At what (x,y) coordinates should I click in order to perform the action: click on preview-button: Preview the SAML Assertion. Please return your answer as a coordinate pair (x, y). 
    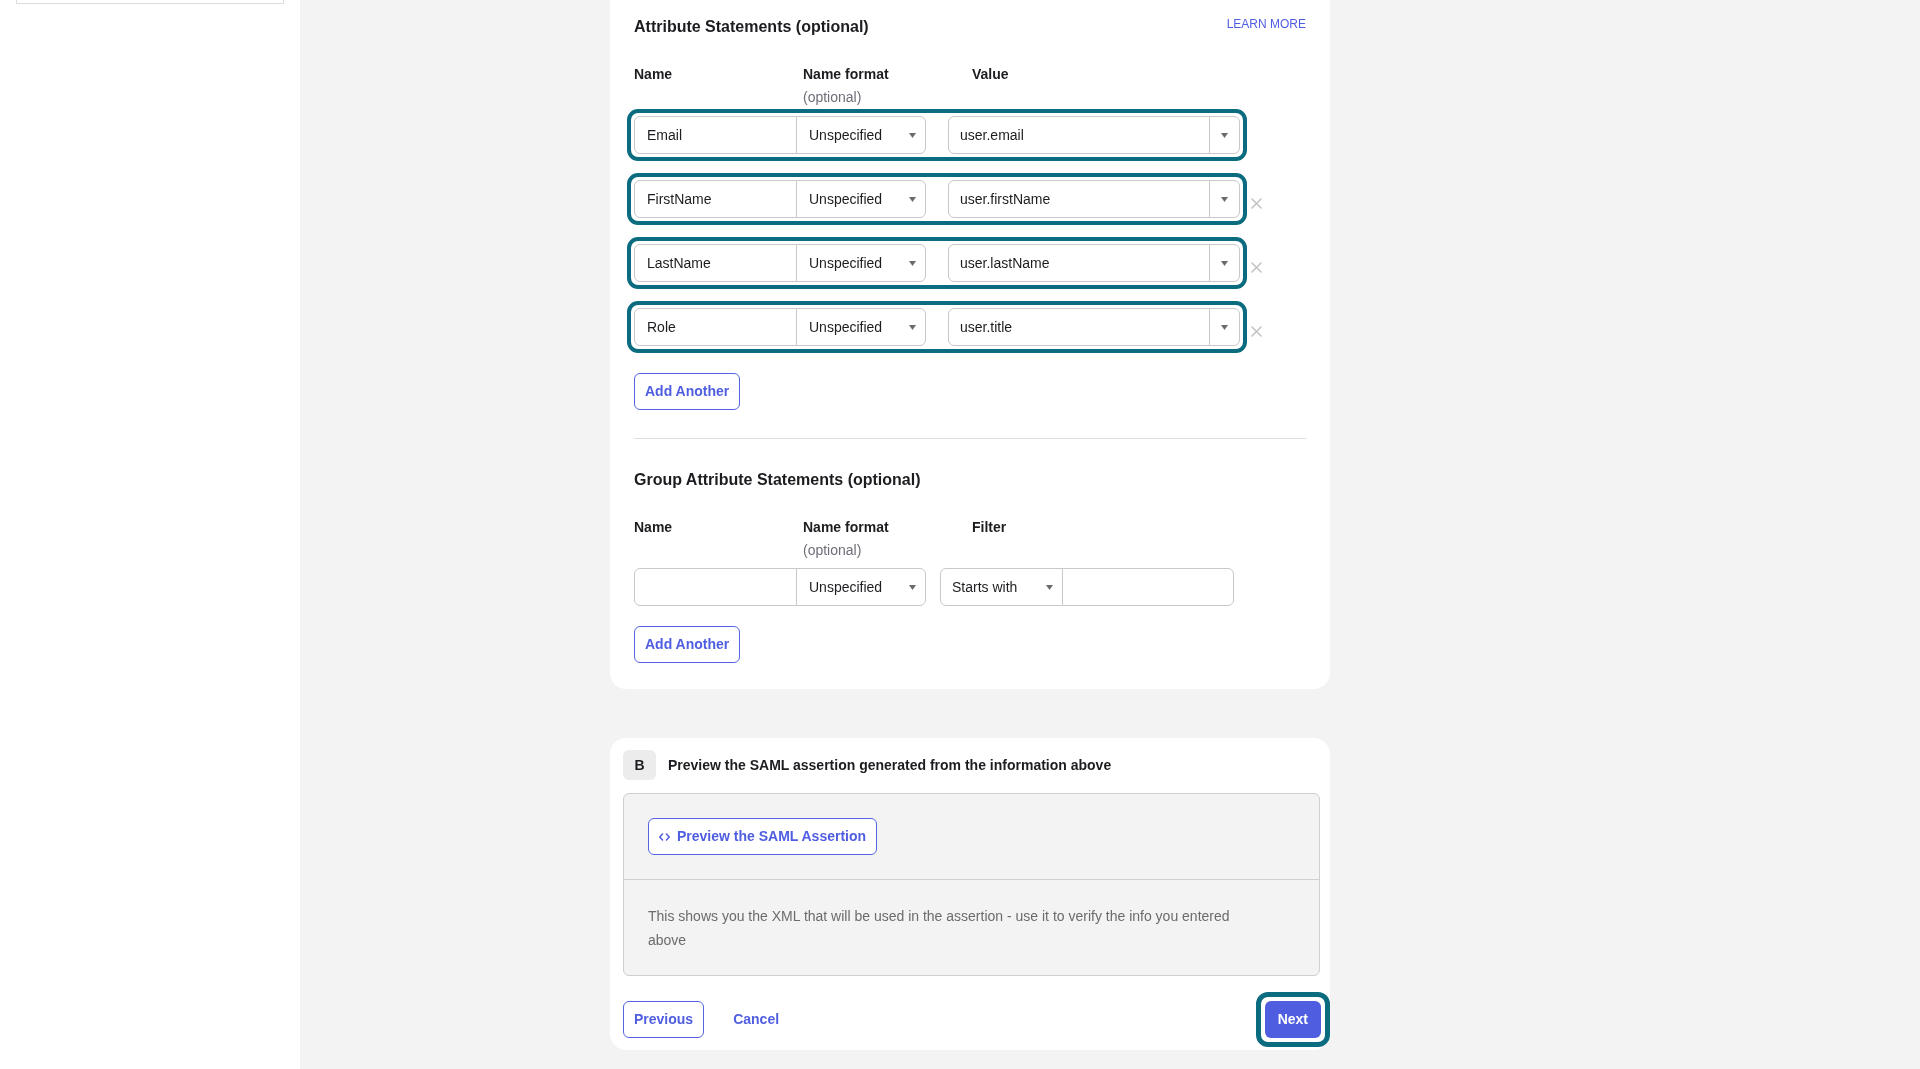
    Looking at the image, I should click on (763, 836).